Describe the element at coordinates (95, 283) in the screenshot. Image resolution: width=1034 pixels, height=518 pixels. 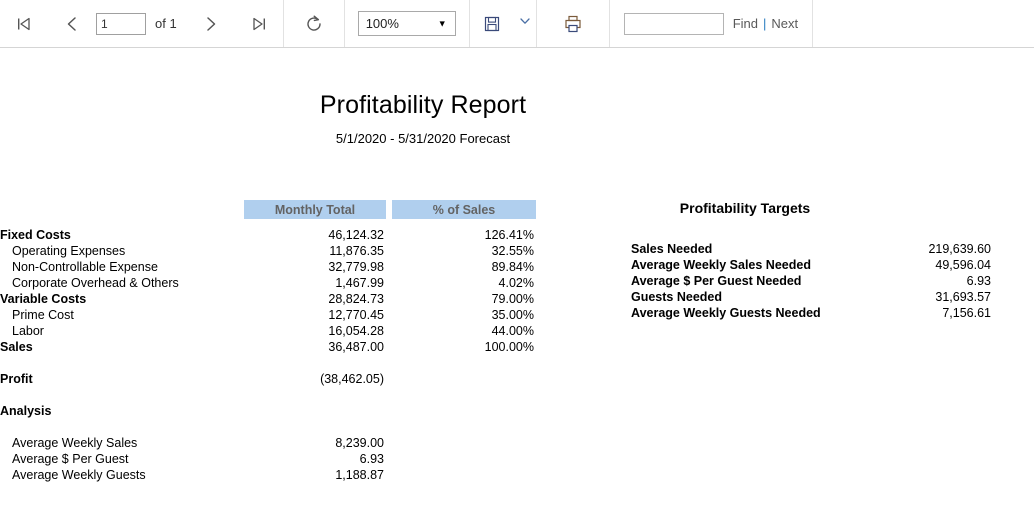
I see `row-label: Corporate Overhead & Others` at that location.